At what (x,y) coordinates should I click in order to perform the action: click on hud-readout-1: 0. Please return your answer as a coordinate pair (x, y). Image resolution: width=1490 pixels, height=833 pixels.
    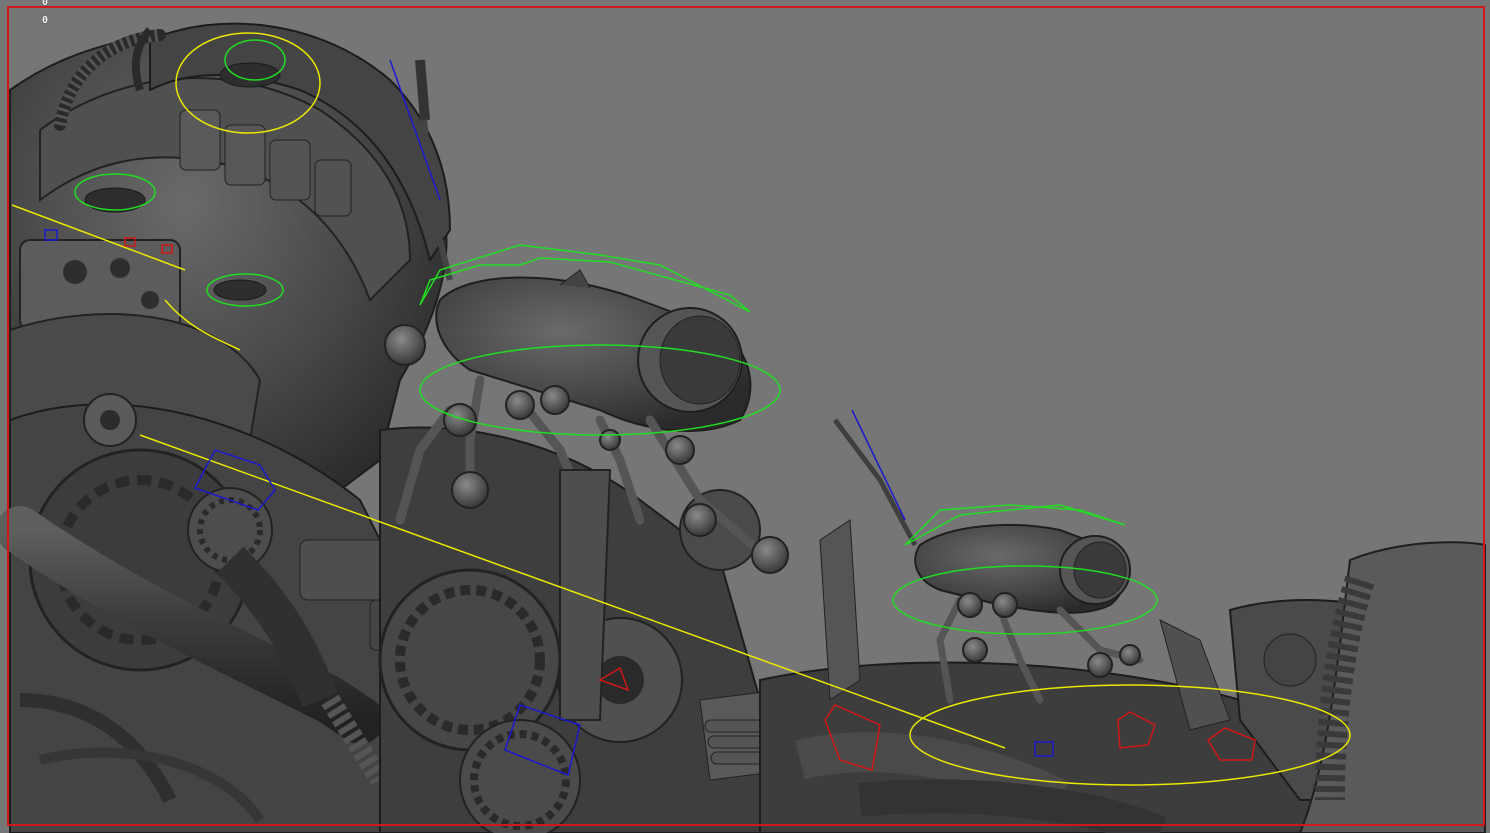
    Looking at the image, I should click on (45, 4).